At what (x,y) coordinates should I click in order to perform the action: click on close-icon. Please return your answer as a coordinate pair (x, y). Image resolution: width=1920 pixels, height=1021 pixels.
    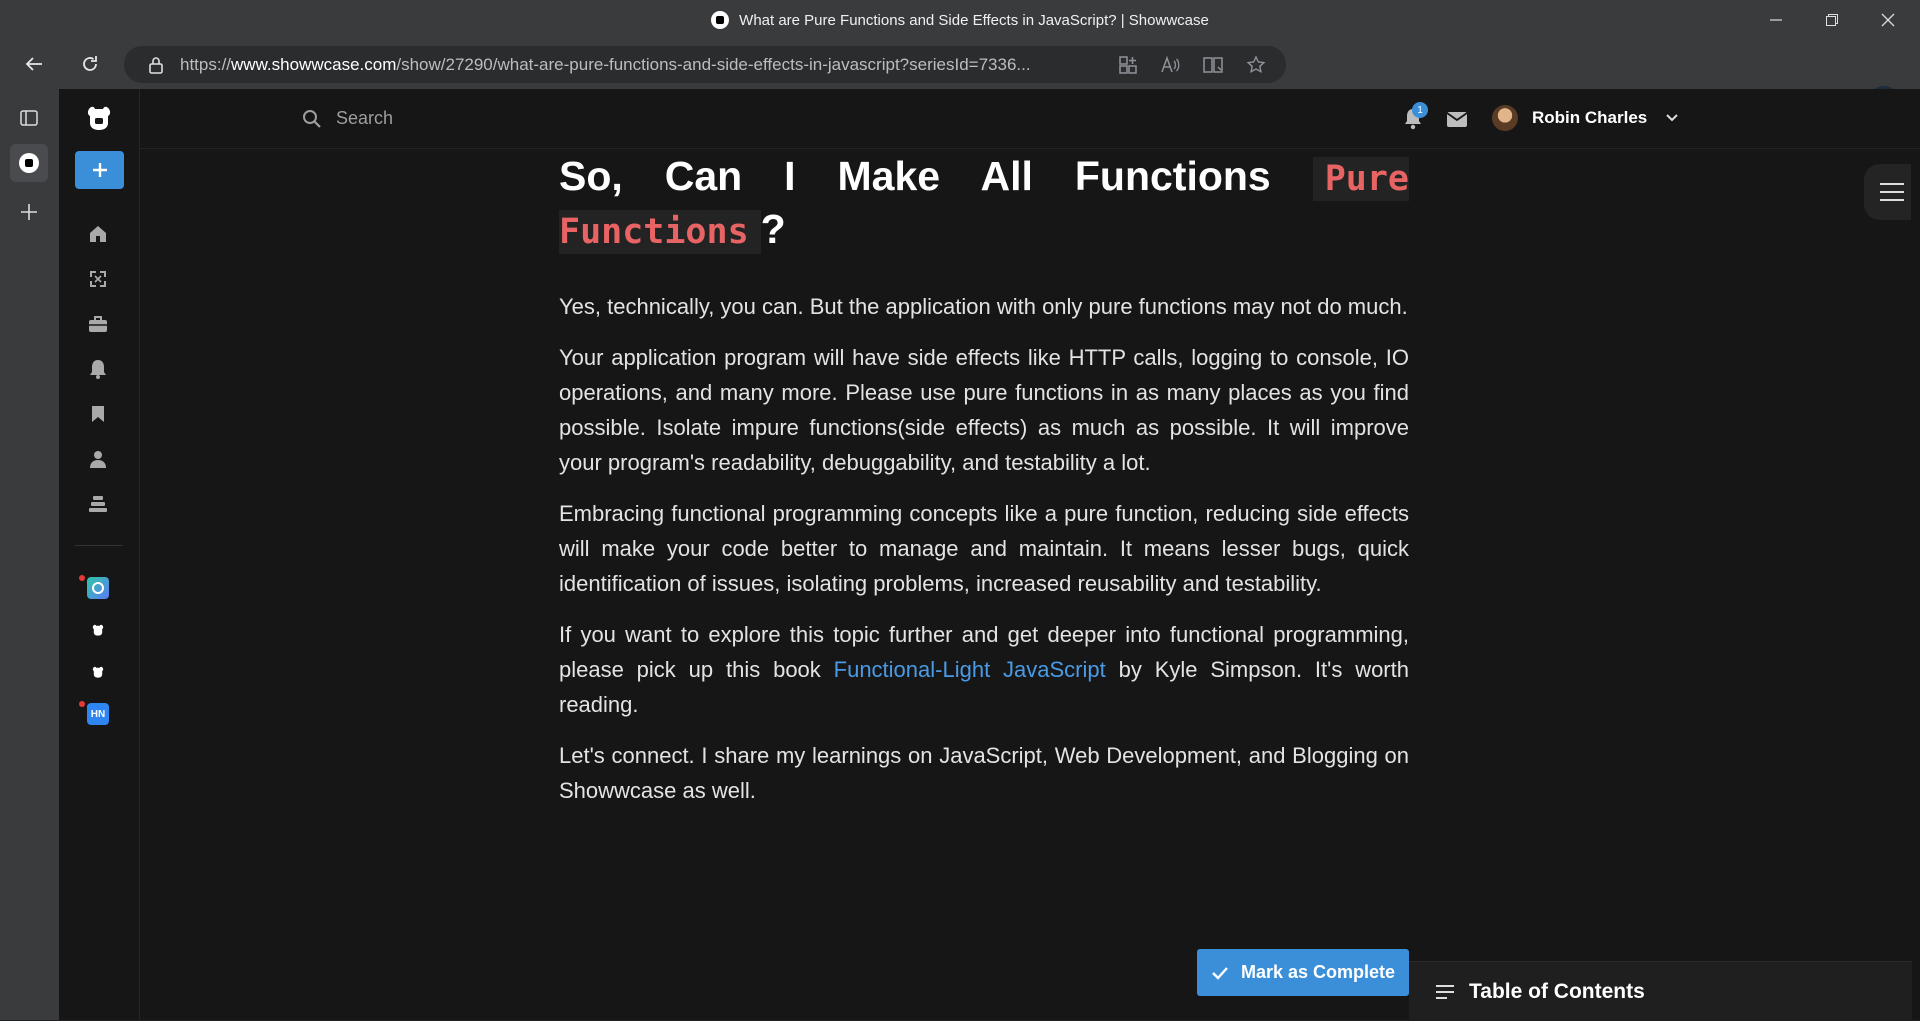
    Looking at the image, I should click on (1888, 20).